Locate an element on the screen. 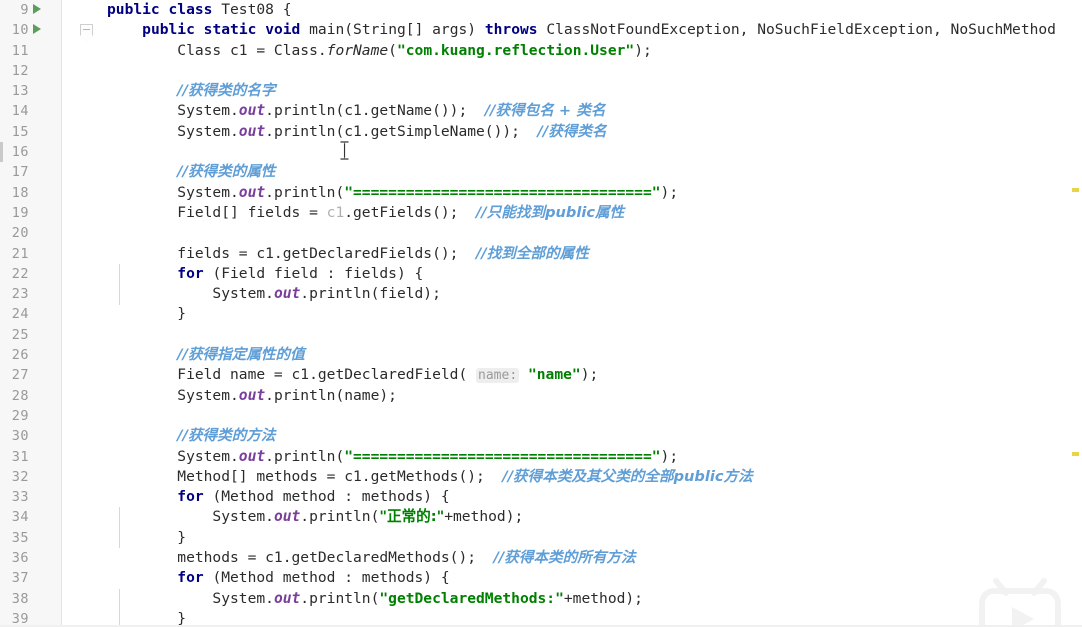  collapse-fold-icon is located at coordinates (86, 30).